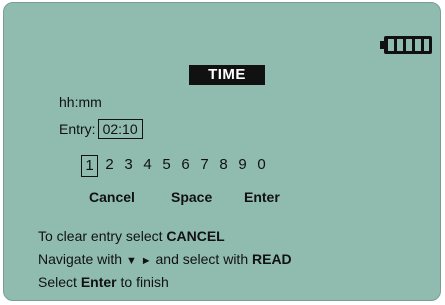 The image size is (445, 305). What do you see at coordinates (98, 282) in the screenshot?
I see `help-keyword-enter: Enter` at bounding box center [98, 282].